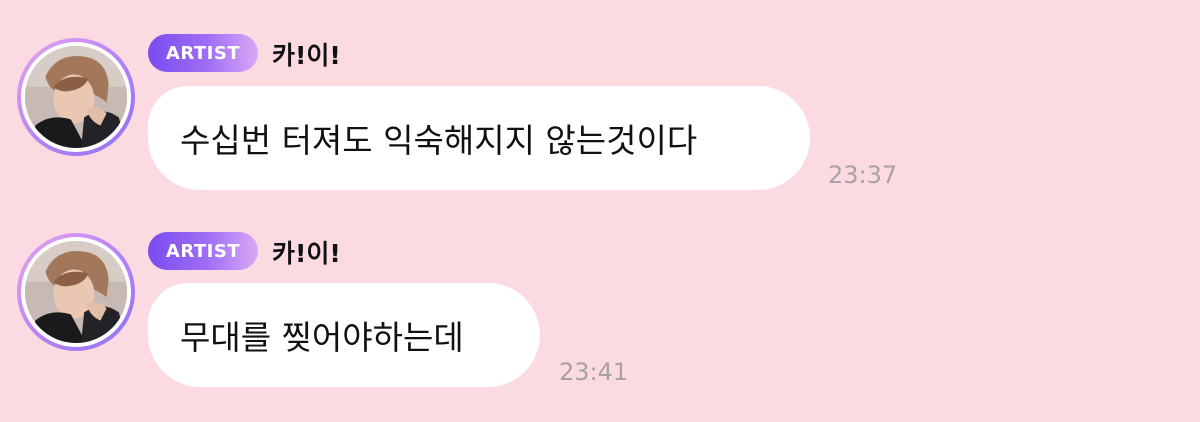 This screenshot has width=1200, height=422. Describe the element at coordinates (203, 251) in the screenshot. I see `artist-badge: ARTIST` at that location.